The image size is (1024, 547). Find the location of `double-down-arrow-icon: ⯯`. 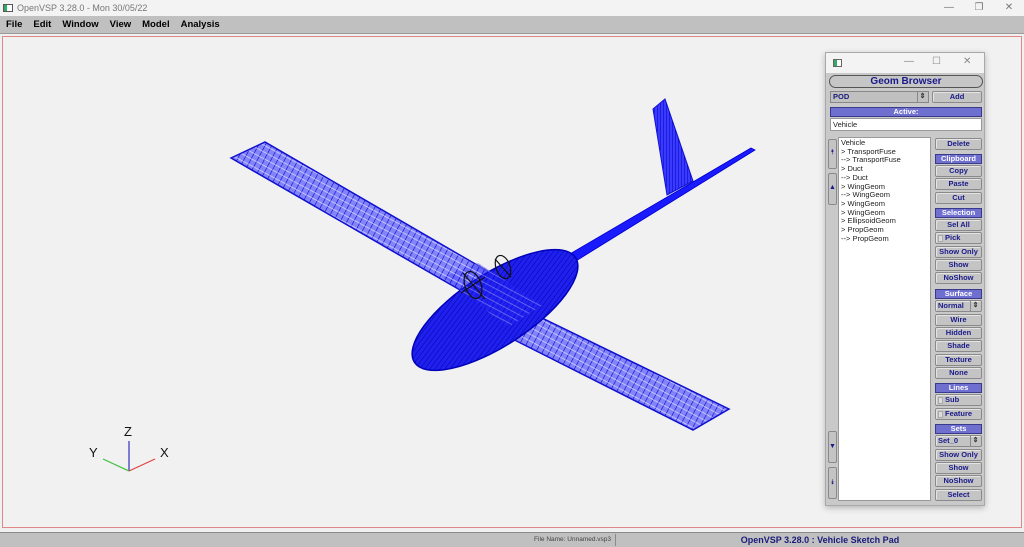

double-down-arrow-icon: ⯯ is located at coordinates (832, 482).